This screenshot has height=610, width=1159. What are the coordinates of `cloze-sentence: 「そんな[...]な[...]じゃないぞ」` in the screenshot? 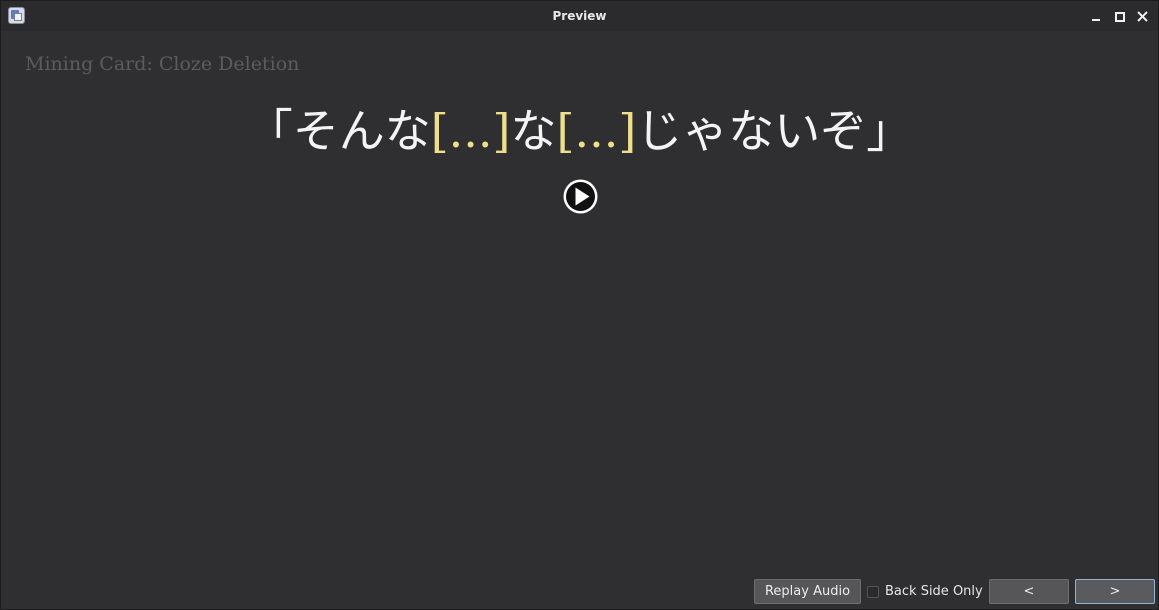 It's located at (579, 131).